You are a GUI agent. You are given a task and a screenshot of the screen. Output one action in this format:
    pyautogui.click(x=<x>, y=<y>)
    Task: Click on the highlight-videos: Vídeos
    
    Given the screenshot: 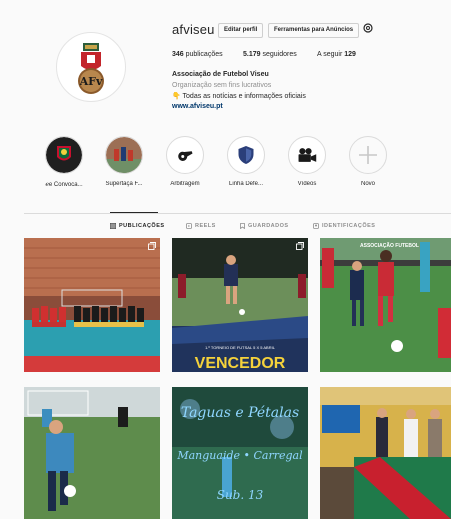 What is the action you would take?
    pyautogui.click(x=307, y=161)
    